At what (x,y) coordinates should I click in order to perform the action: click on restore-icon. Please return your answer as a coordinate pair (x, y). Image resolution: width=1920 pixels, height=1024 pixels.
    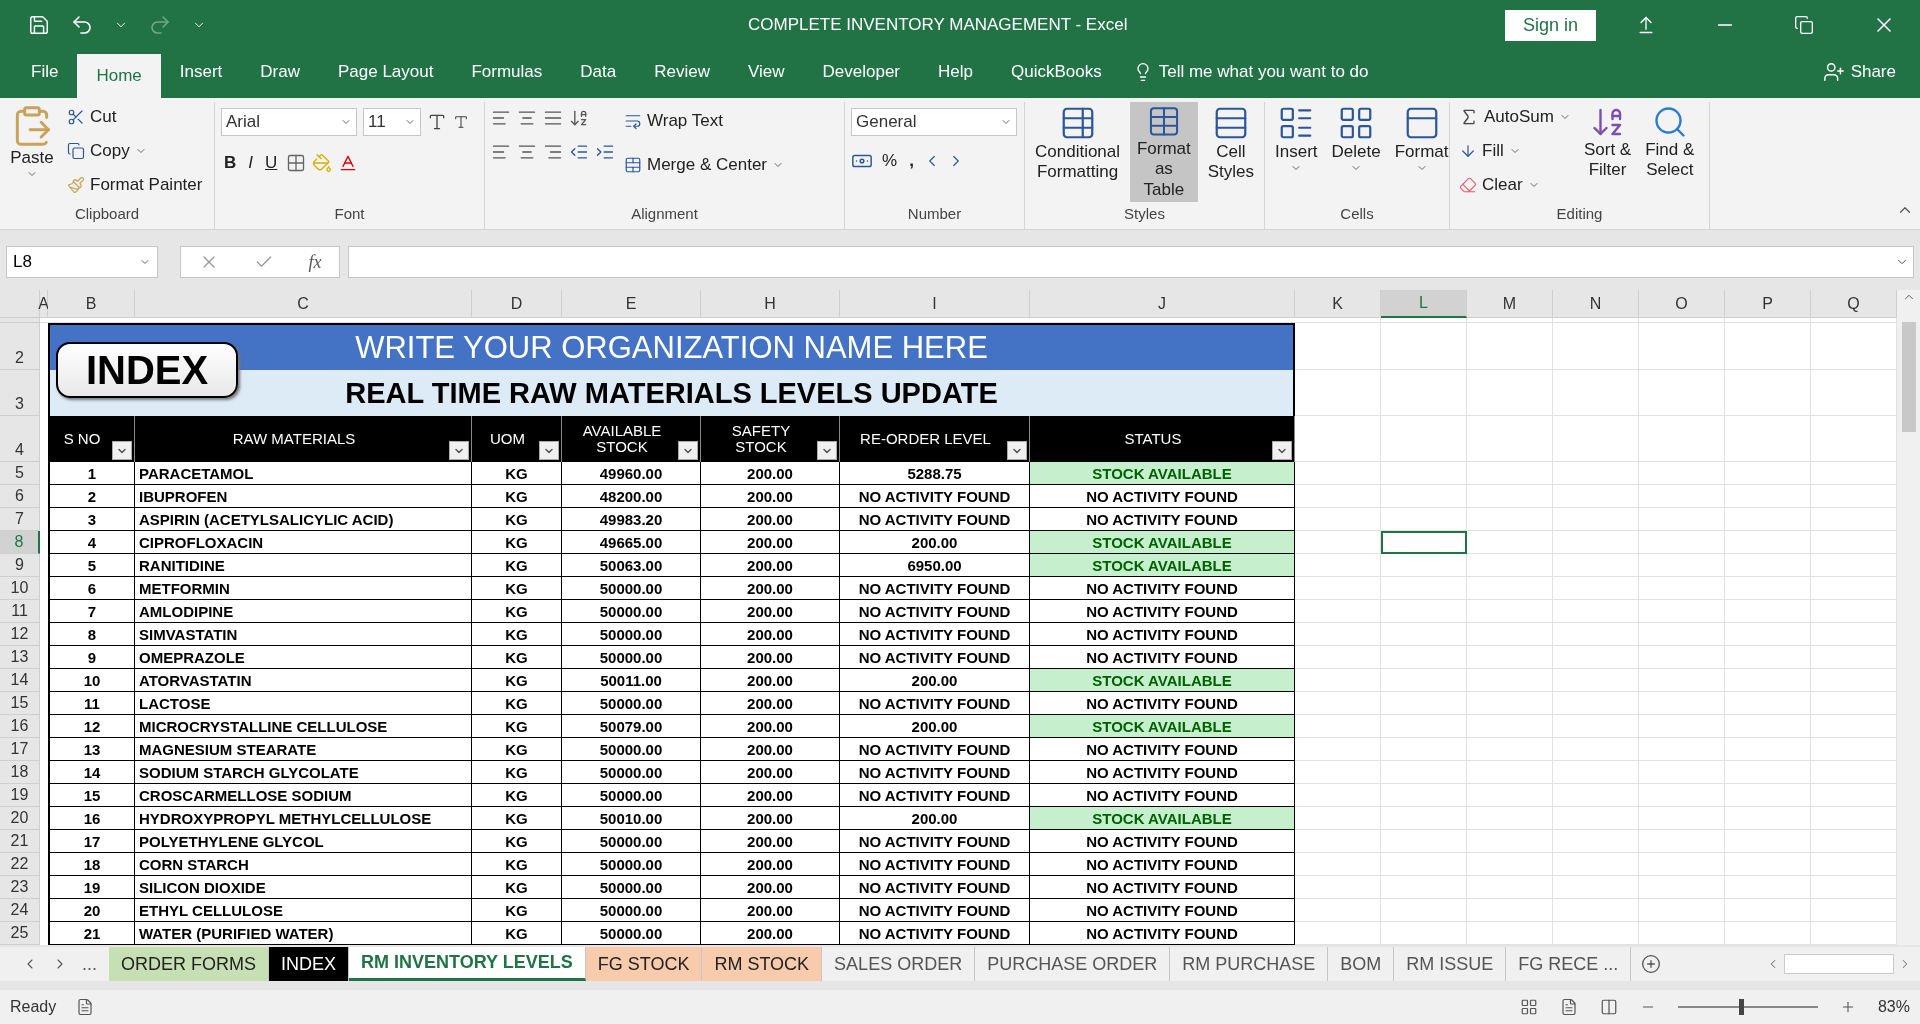
    Looking at the image, I should click on (1804, 25).